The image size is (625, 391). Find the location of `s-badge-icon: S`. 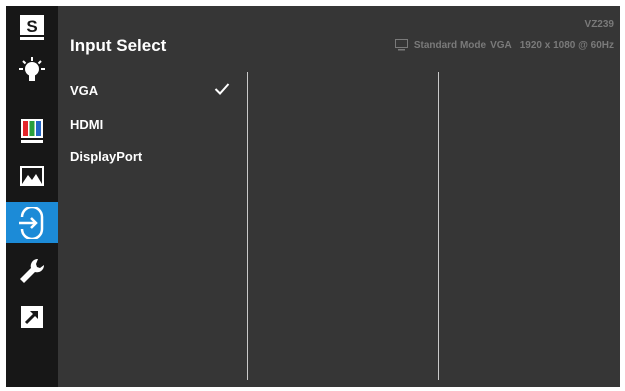

s-badge-icon: S is located at coordinates (32, 27).